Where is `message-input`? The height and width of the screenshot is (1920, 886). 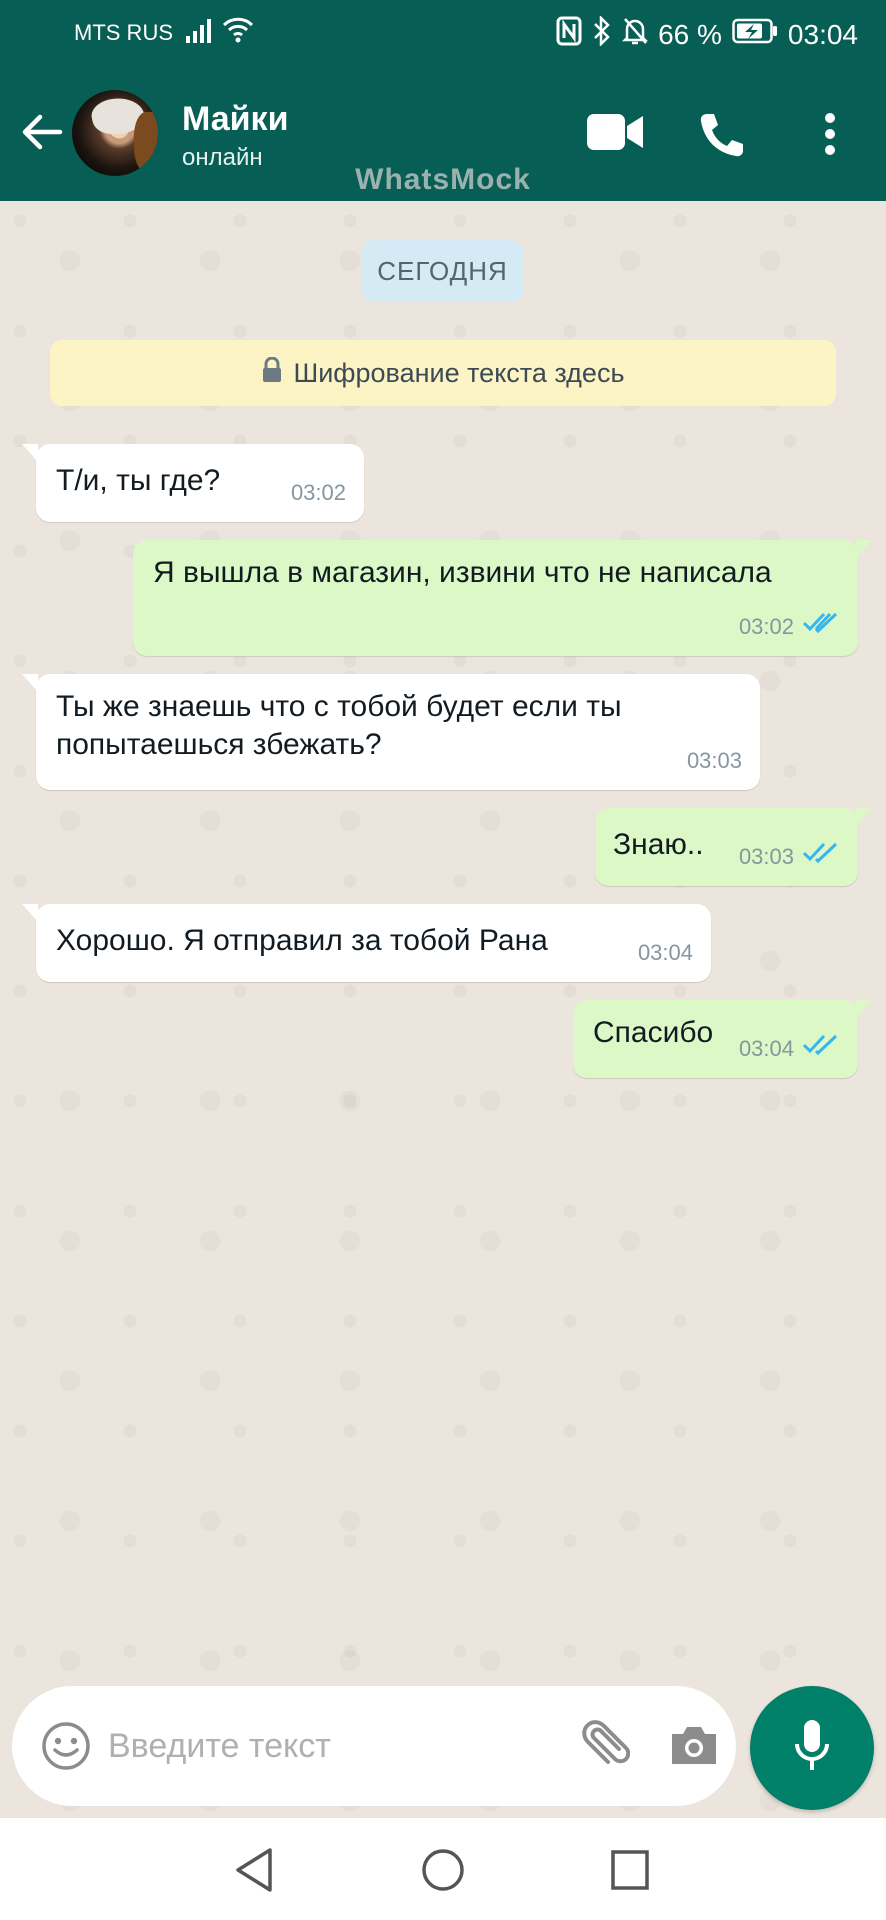
message-input is located at coordinates (323, 1746).